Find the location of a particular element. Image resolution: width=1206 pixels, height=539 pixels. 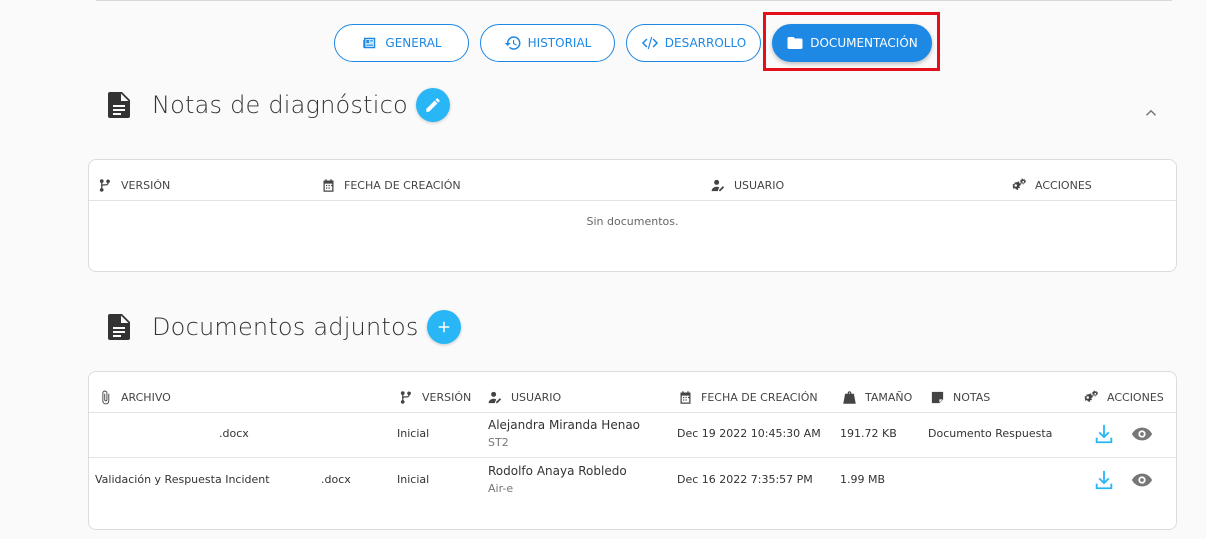

edit-notas-button is located at coordinates (432, 105).